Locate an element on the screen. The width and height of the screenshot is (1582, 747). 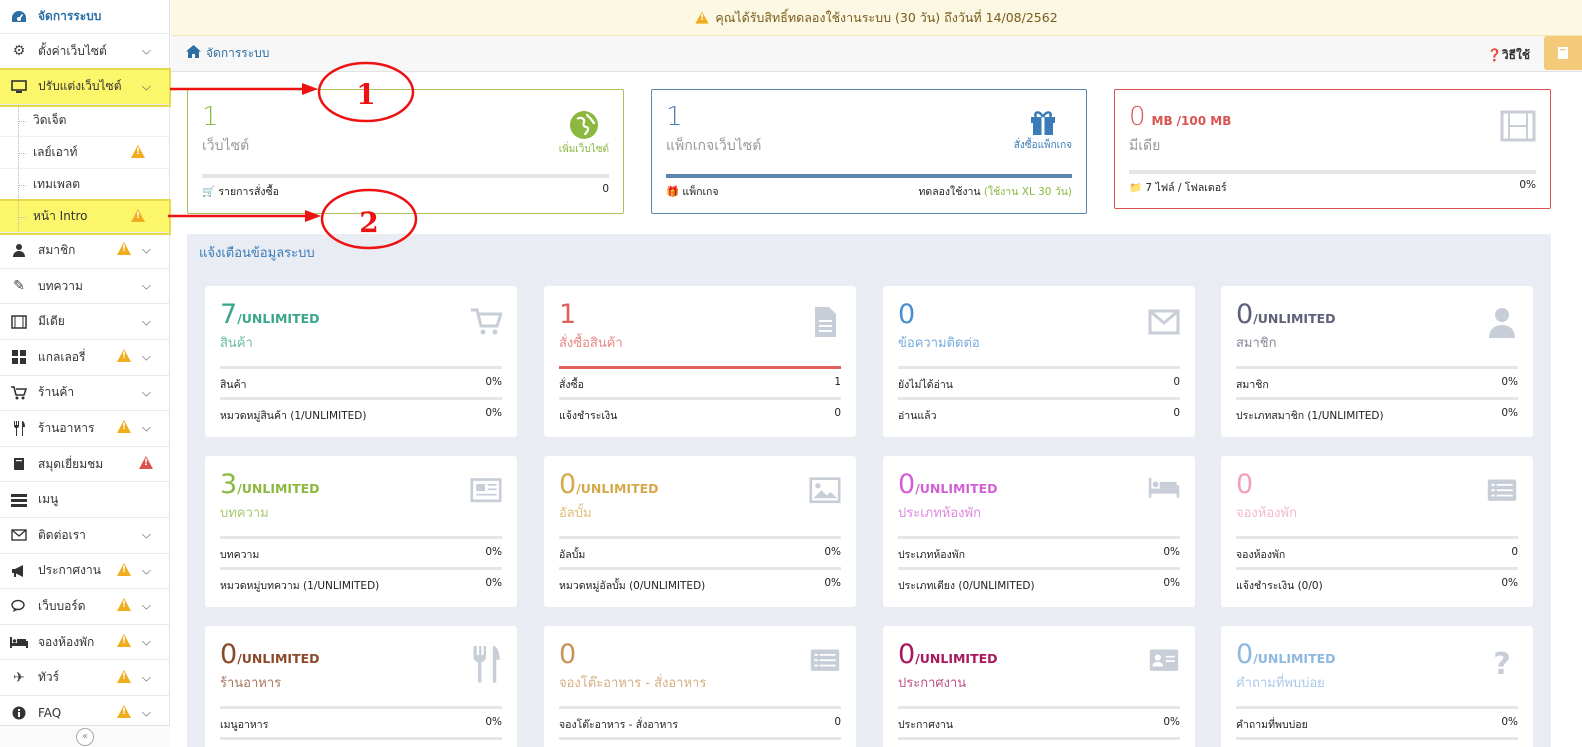
card-row: ประเภทห้องพัก 0% is located at coordinates (1039, 554).